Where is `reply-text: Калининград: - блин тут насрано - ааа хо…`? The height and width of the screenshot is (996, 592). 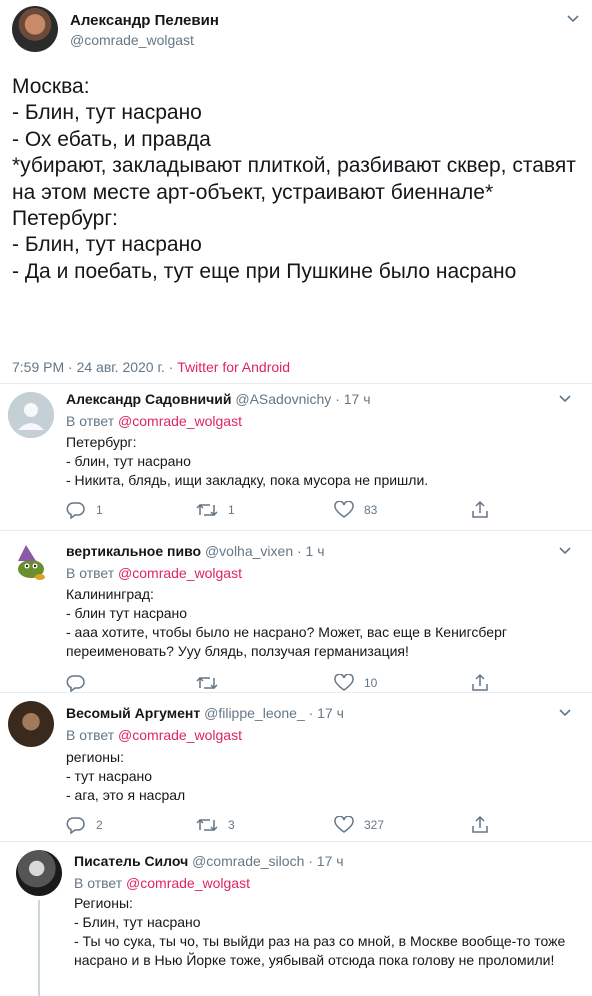
reply-text: Калининград: - блин тут насрано - ааа хо… is located at coordinates (286, 622).